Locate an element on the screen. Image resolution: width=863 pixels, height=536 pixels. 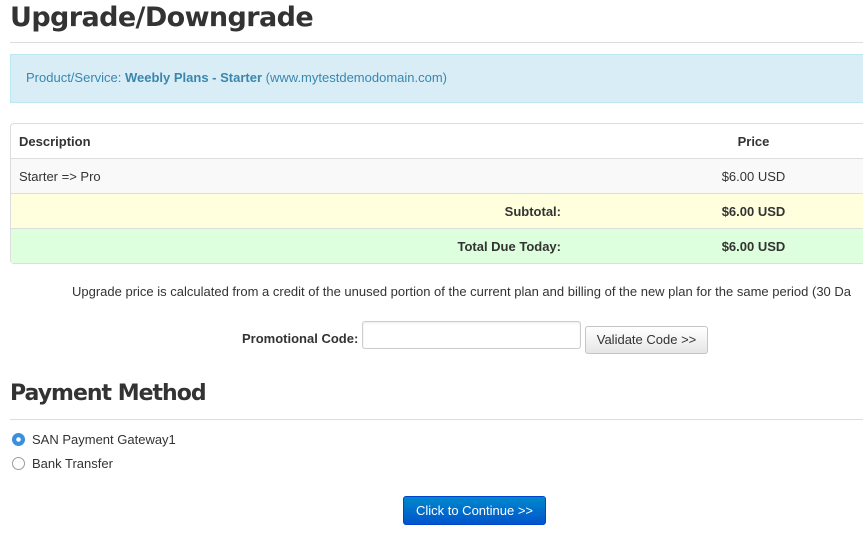
payment-method-title: Payment Method is located at coordinates (108, 393).